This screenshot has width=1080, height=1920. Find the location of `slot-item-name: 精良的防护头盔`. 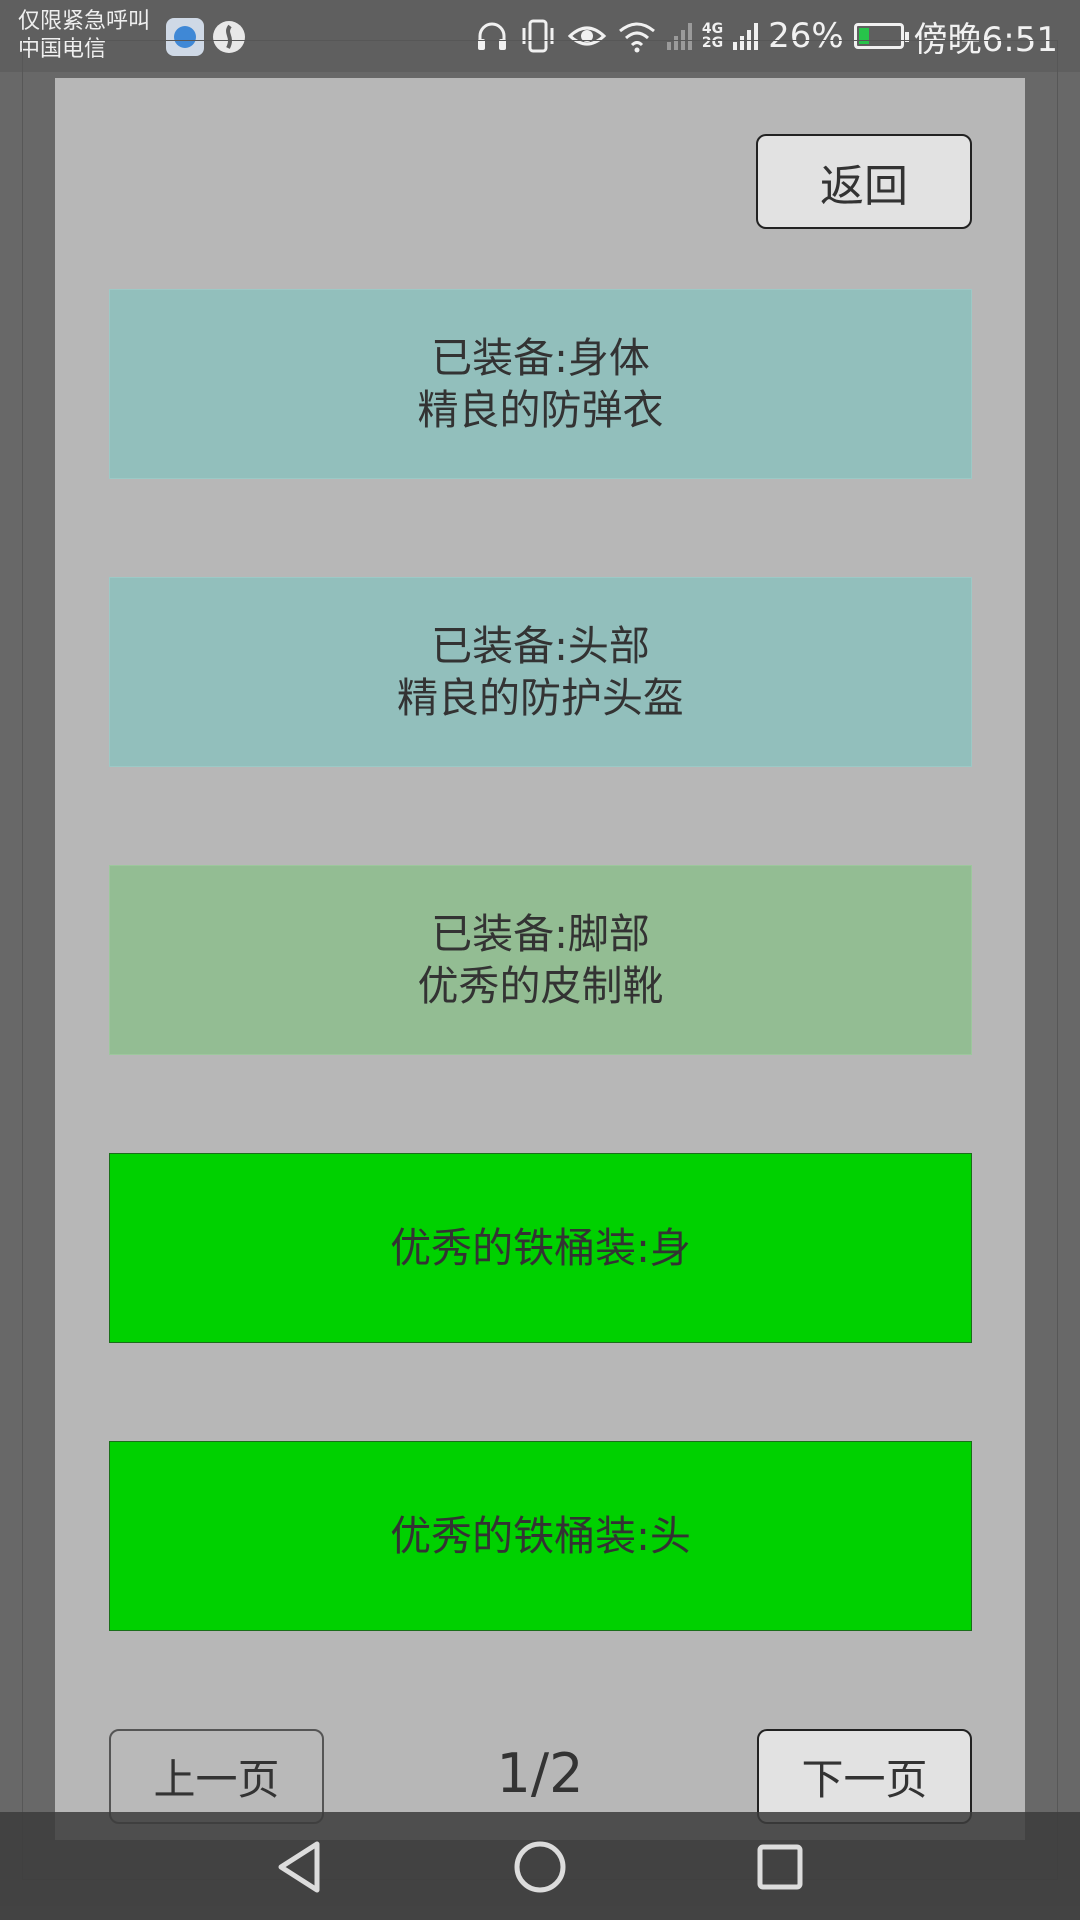

slot-item-name: 精良的防护头盔 is located at coordinates (540, 698).